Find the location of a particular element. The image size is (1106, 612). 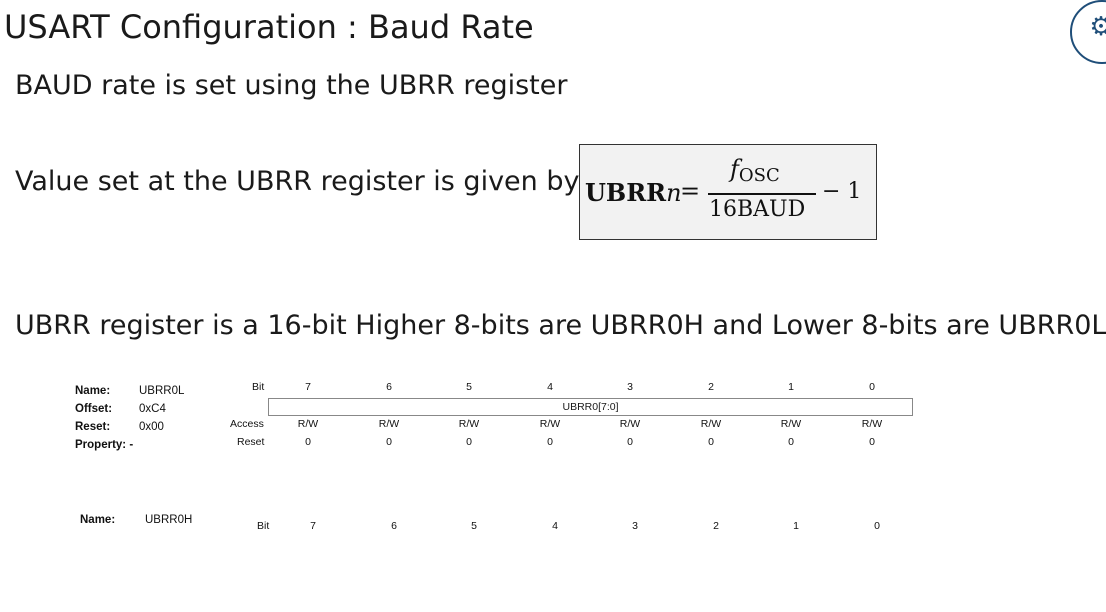

reg-high-name-label: Name: is located at coordinates (98, 520).